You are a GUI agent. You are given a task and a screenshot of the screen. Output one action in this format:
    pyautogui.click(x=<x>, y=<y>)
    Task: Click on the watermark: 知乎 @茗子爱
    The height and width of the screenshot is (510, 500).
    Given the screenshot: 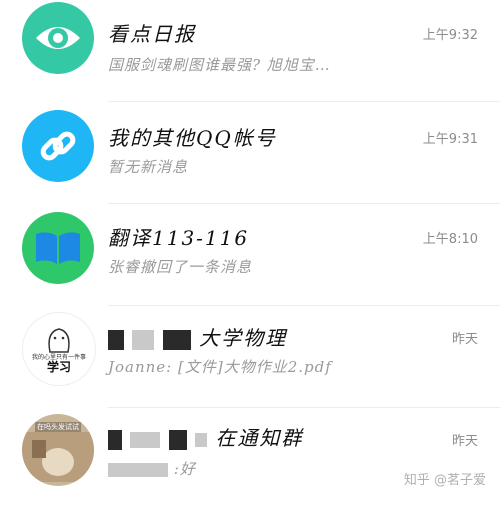 What is the action you would take?
    pyautogui.click(x=444, y=480)
    